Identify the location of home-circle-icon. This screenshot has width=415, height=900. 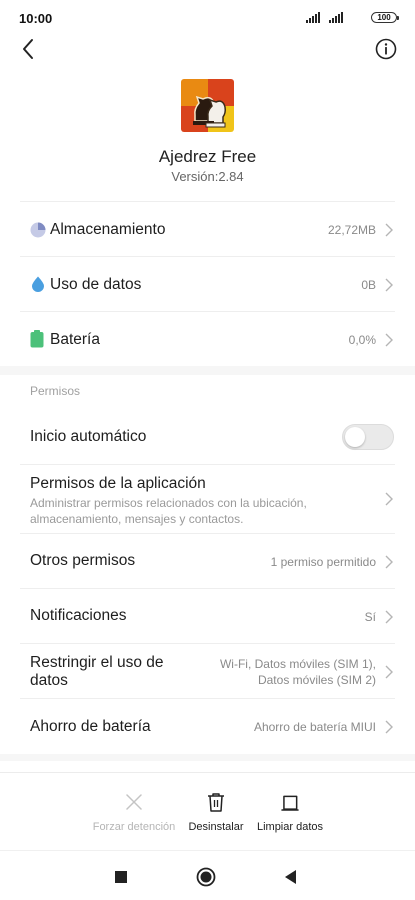
(206, 877).